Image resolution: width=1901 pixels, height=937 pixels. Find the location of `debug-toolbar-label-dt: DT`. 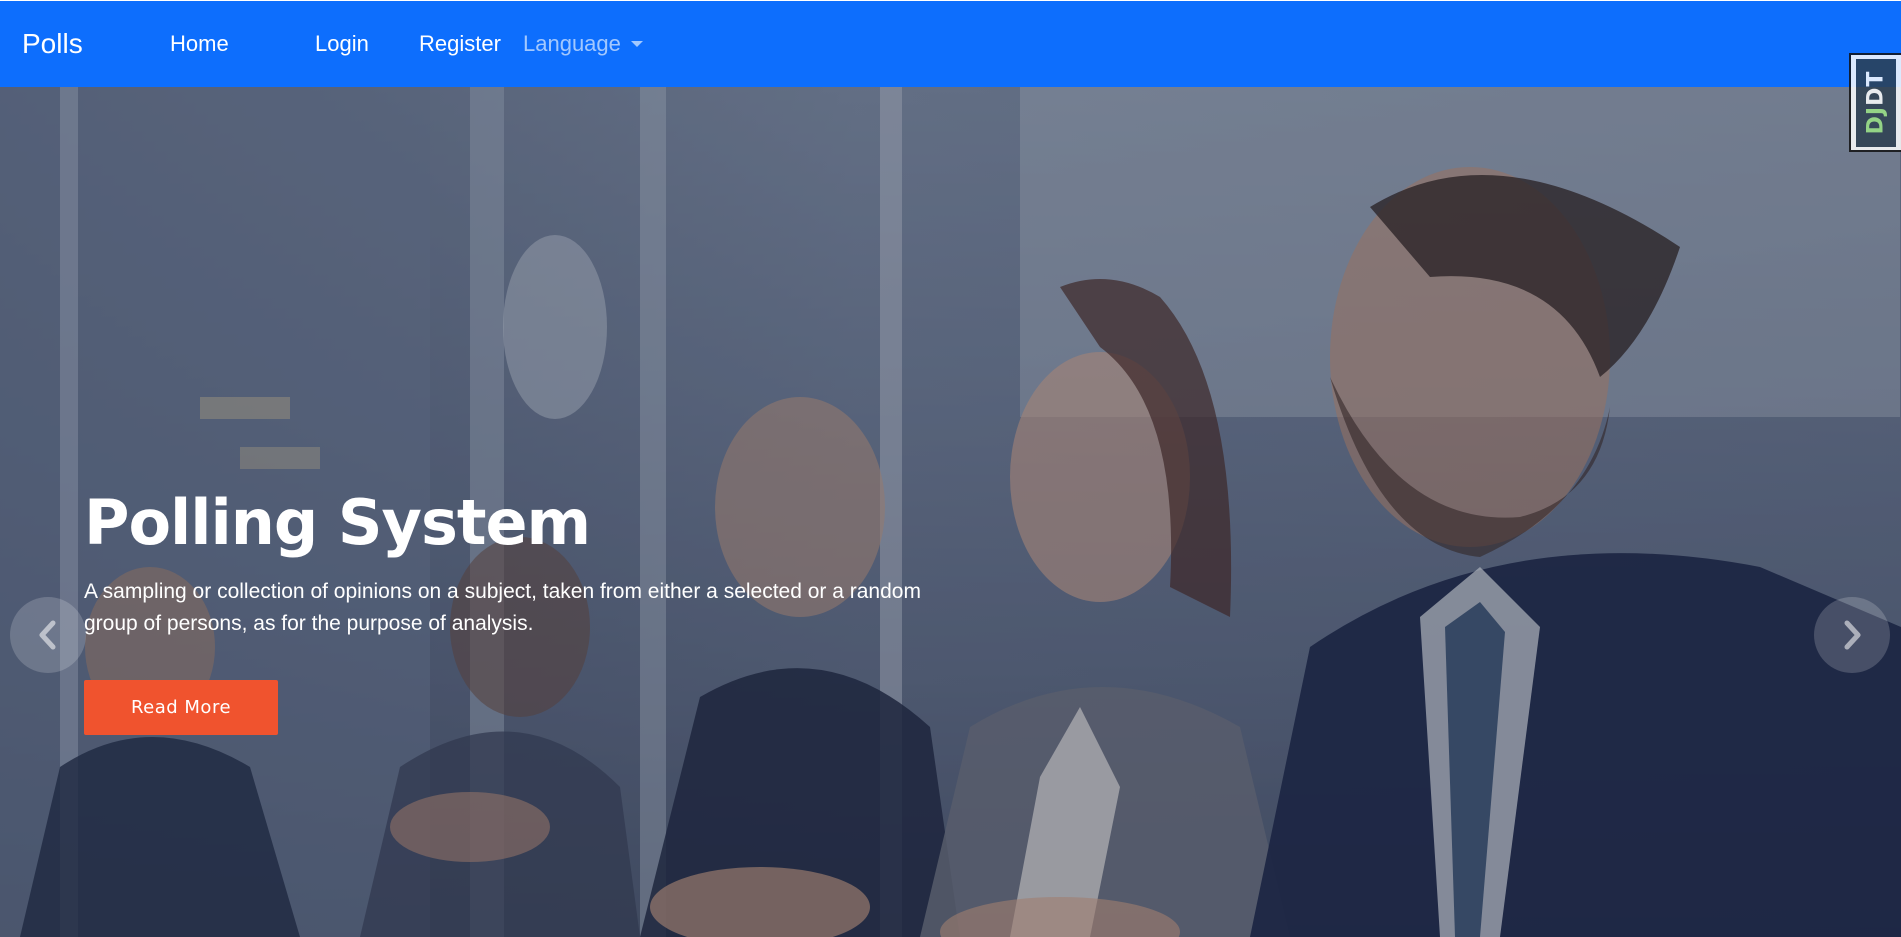

debug-toolbar-label-dt: DT is located at coordinates (1876, 88).